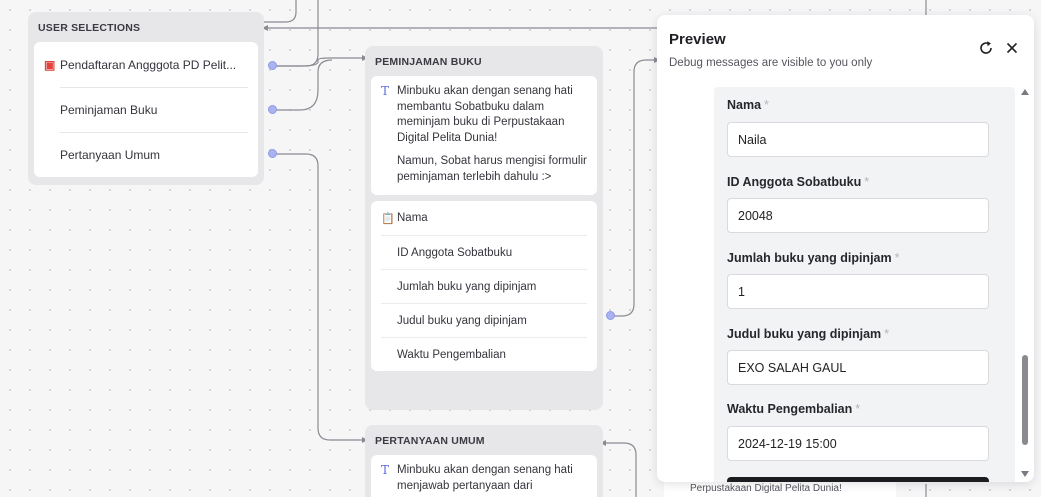  I want to click on form-field-id: ID Anggota Sobatbuku, so click(484, 252).